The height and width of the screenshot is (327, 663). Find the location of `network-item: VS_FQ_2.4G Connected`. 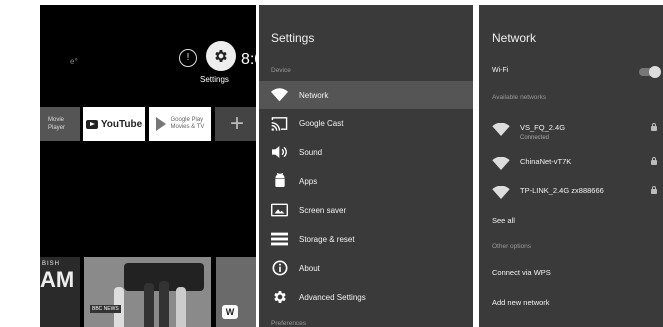

network-item: VS_FQ_2.4G Connected is located at coordinates (571, 130).